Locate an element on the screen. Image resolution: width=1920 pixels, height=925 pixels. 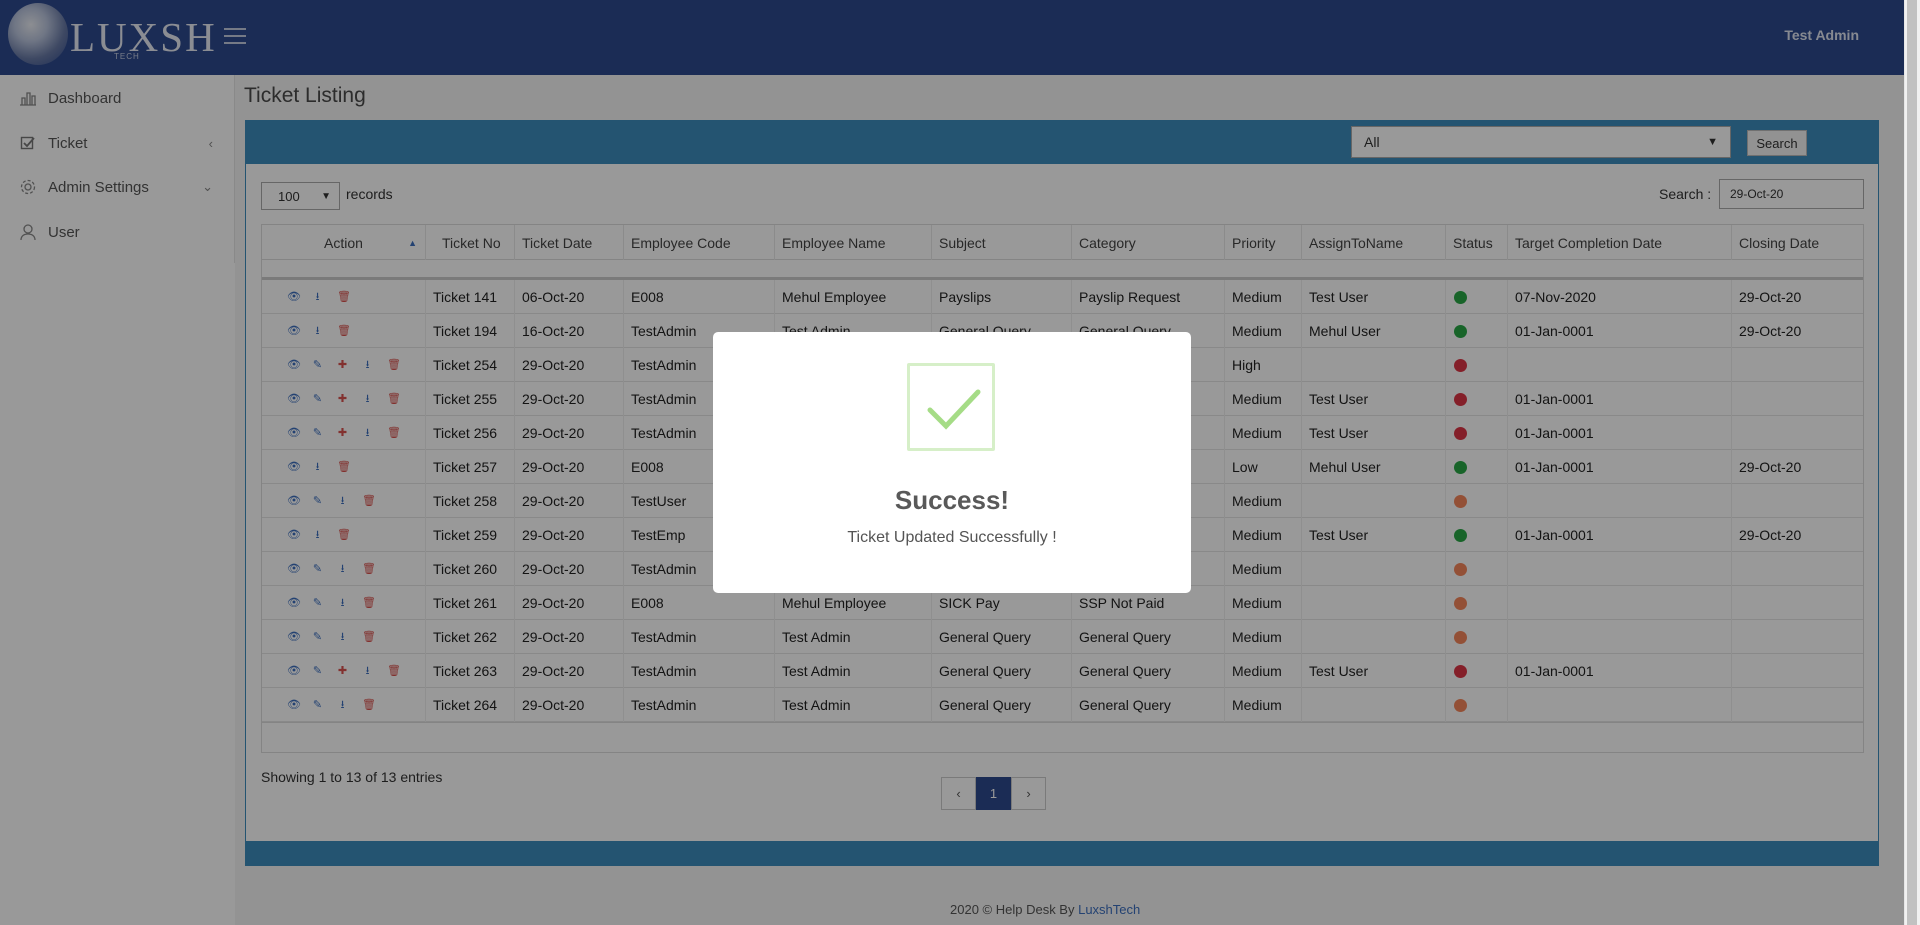
scrollbar-thumb is located at coordinates (1912, 462).